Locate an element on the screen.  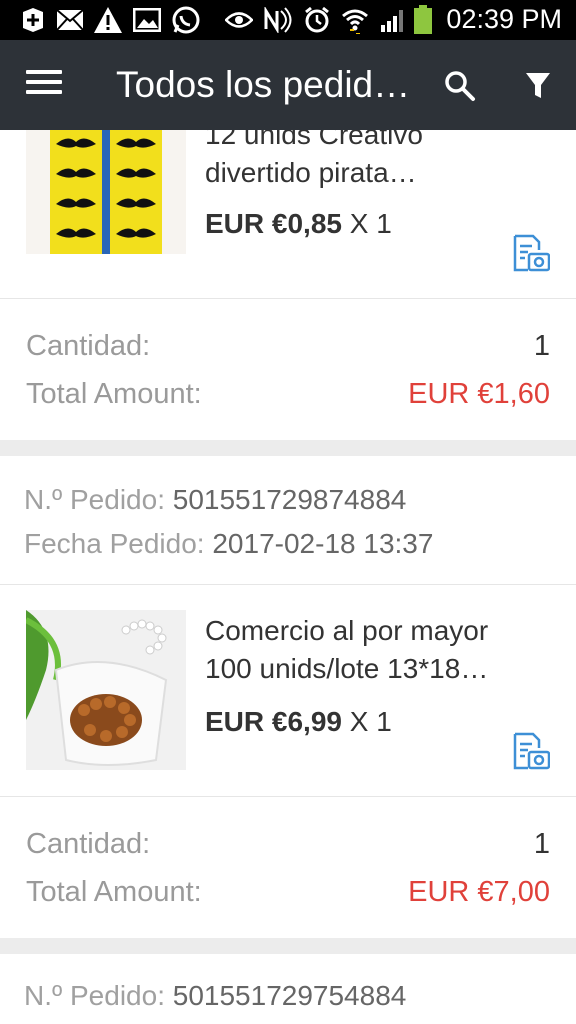
order-number: N.º Pedido: 501551729874884 is located at coordinates (215, 500).